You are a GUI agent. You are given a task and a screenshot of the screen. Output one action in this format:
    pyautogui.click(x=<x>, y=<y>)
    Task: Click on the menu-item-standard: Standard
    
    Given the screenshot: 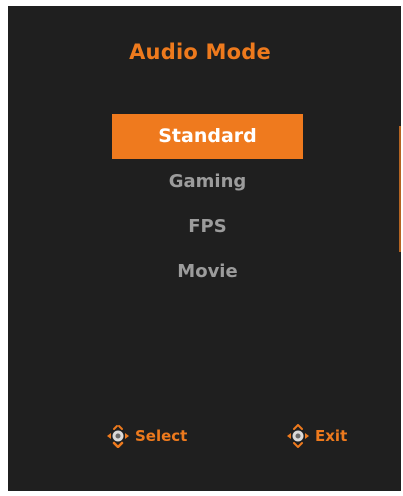 What is the action you would take?
    pyautogui.click(x=207, y=136)
    